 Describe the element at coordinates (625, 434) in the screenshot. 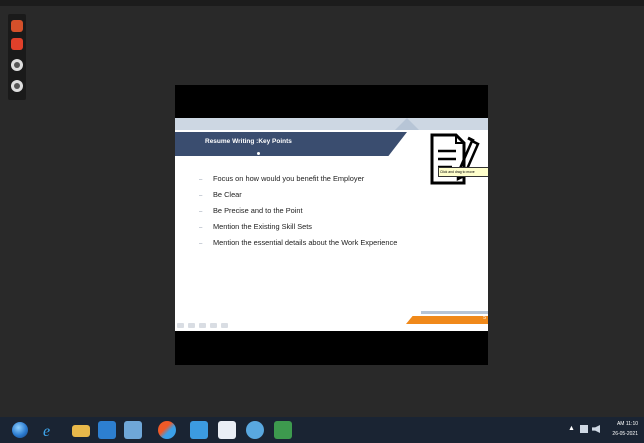

I see `clock-date: 26-05-2021` at that location.